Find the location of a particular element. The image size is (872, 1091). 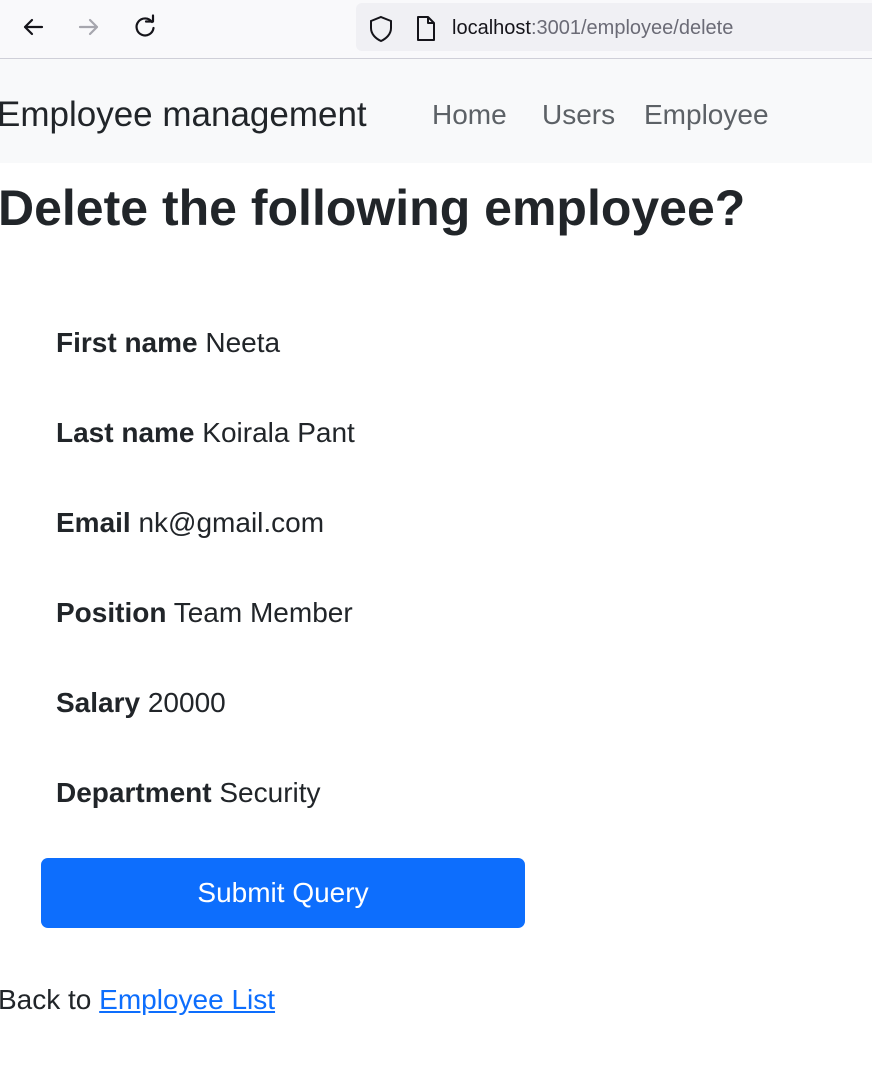

page-title: Delete the following employee? is located at coordinates (373, 208).